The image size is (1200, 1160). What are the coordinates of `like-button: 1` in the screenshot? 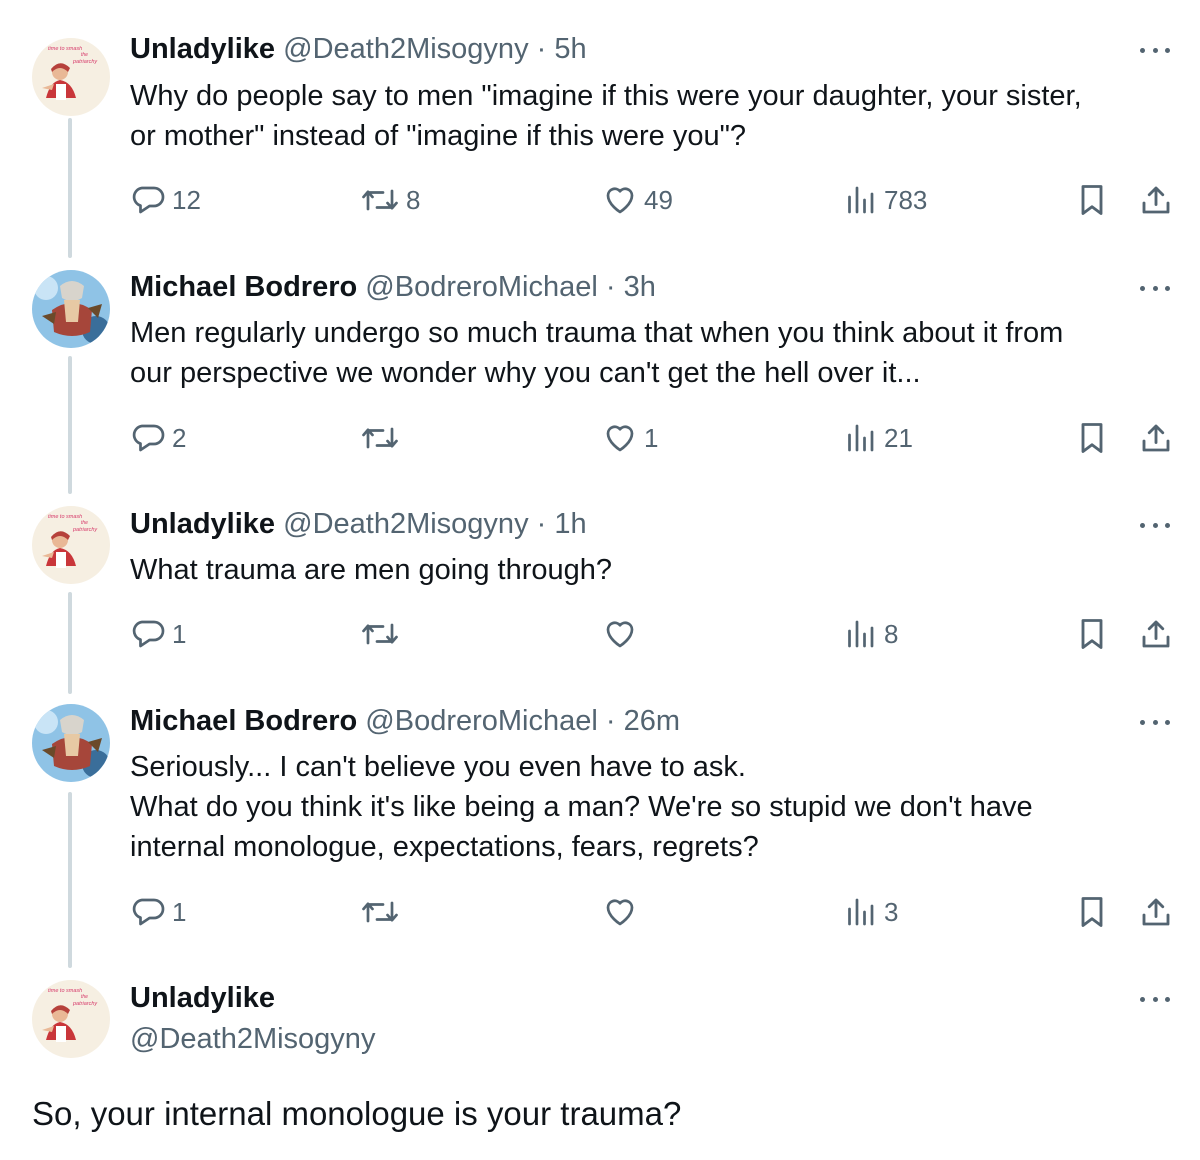 It's located at (630, 438).